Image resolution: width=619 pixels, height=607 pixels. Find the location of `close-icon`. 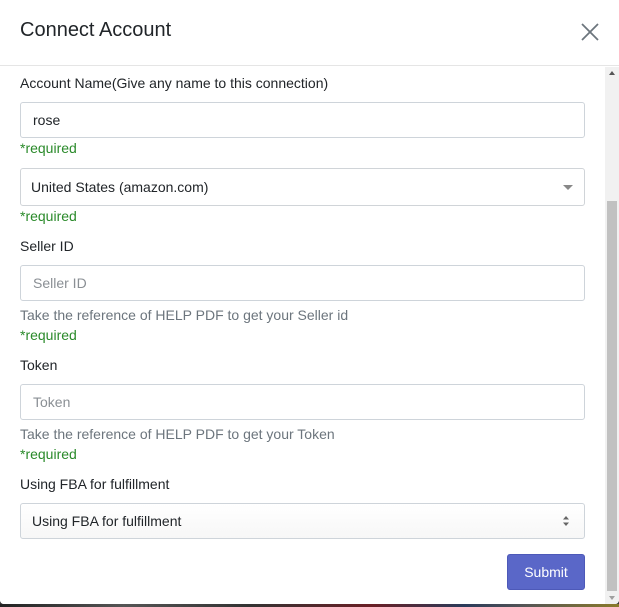

close-icon is located at coordinates (590, 32).